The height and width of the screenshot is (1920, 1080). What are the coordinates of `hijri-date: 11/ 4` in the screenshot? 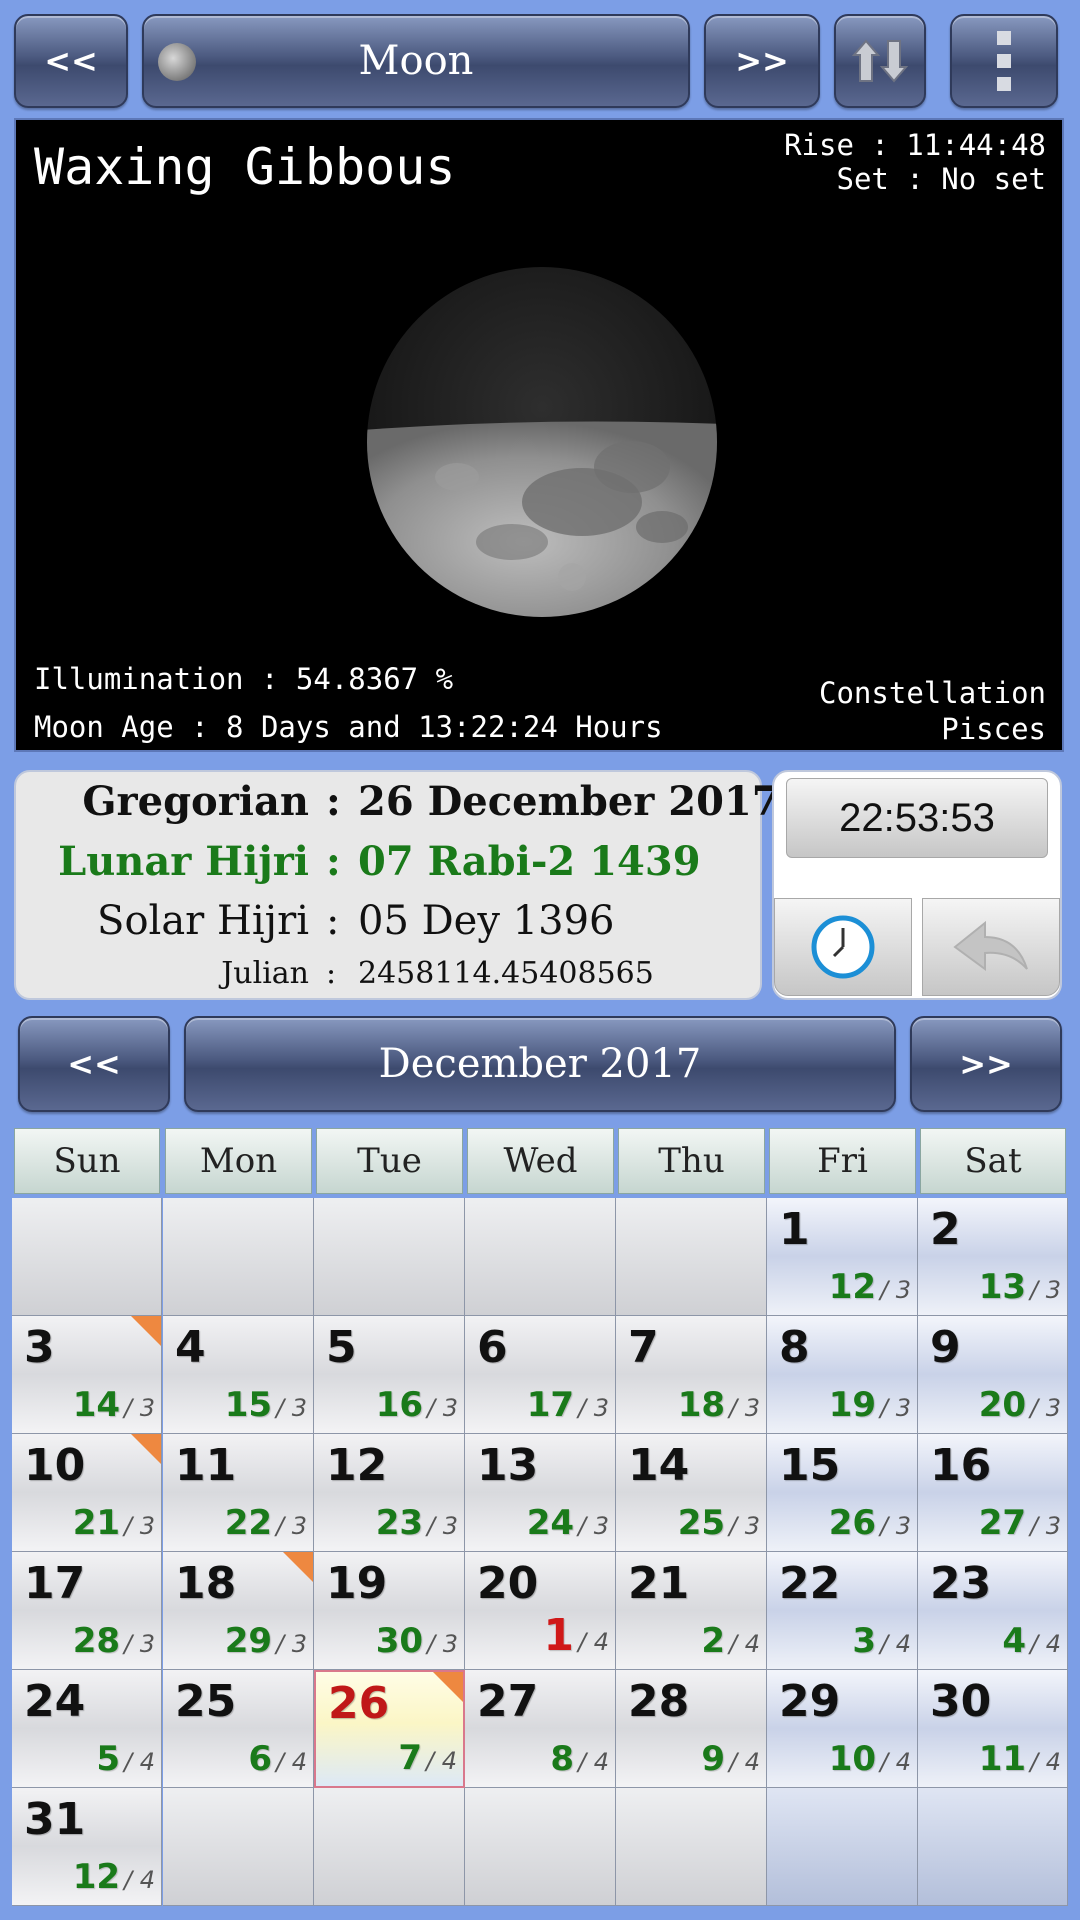 It's located at (1020, 1759).